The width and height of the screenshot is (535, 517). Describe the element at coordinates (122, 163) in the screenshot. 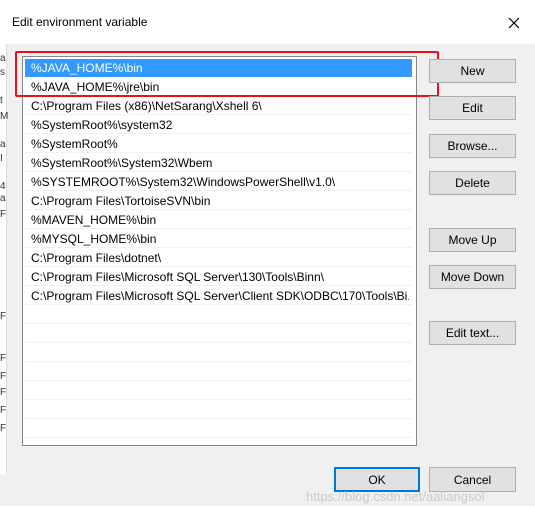

I see `path-list-item-text: %SystemRoot%\System32\Wbem` at that location.